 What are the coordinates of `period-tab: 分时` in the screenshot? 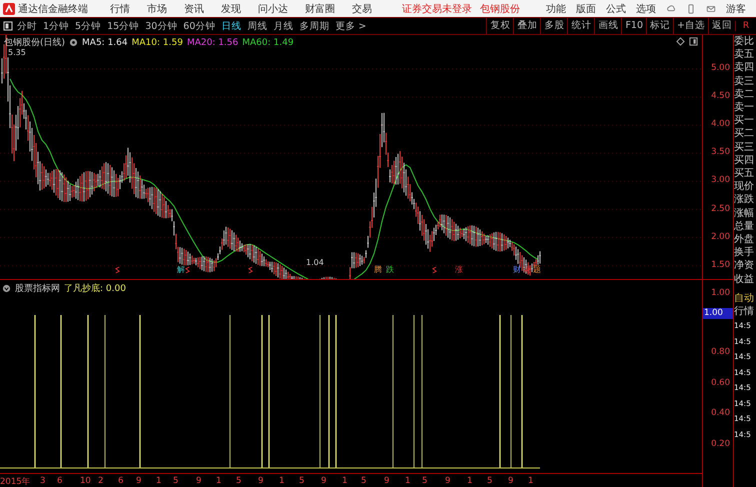 It's located at (27, 26).